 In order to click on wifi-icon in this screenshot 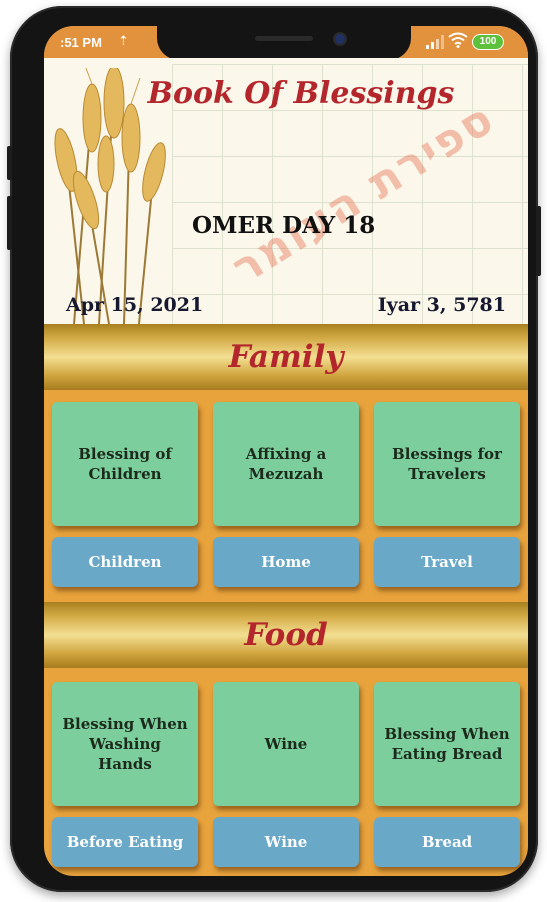, I will do `click(458, 40)`.